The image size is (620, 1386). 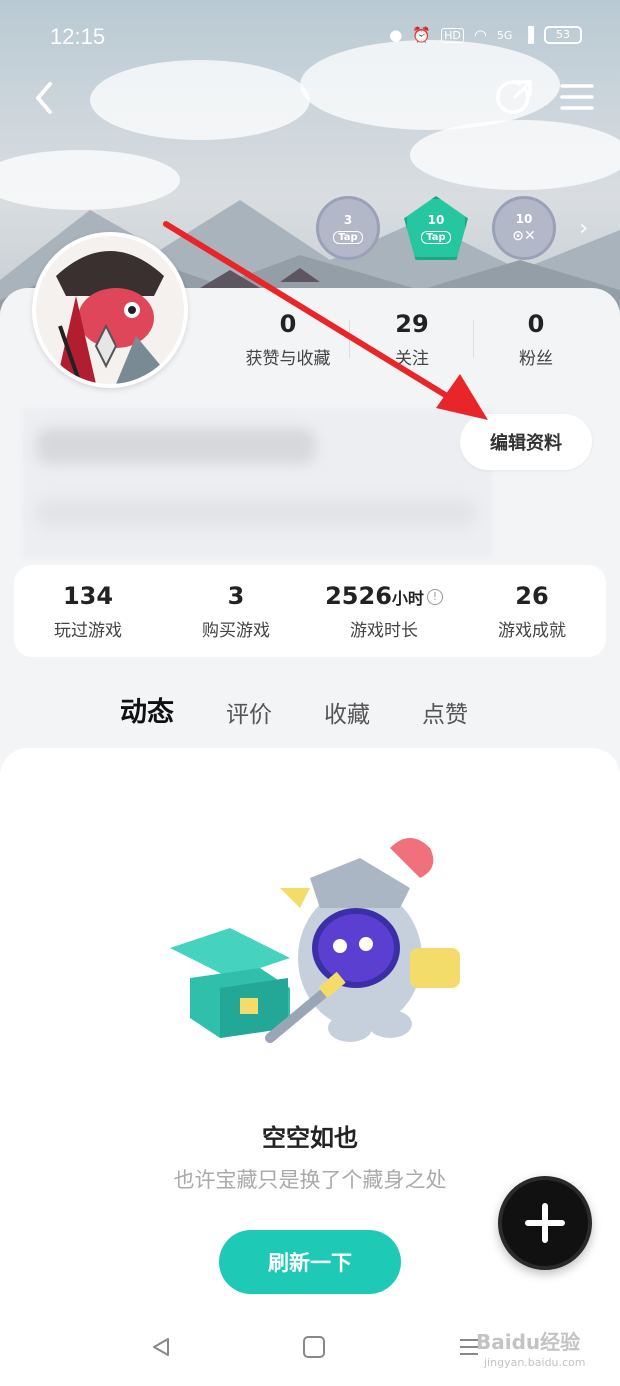 I want to click on signal-icon: ▐, so click(x=528, y=35).